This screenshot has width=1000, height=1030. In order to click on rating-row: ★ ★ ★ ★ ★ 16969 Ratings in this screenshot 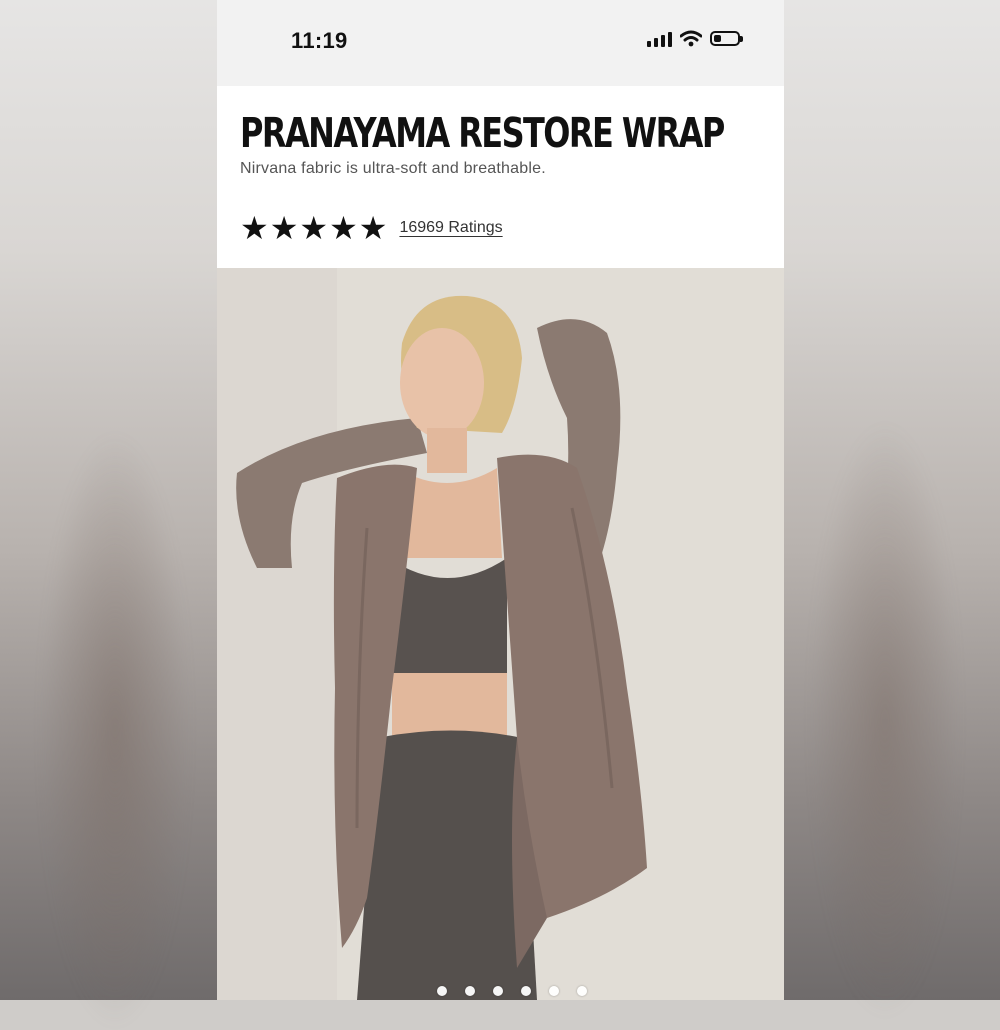, I will do `click(371, 228)`.